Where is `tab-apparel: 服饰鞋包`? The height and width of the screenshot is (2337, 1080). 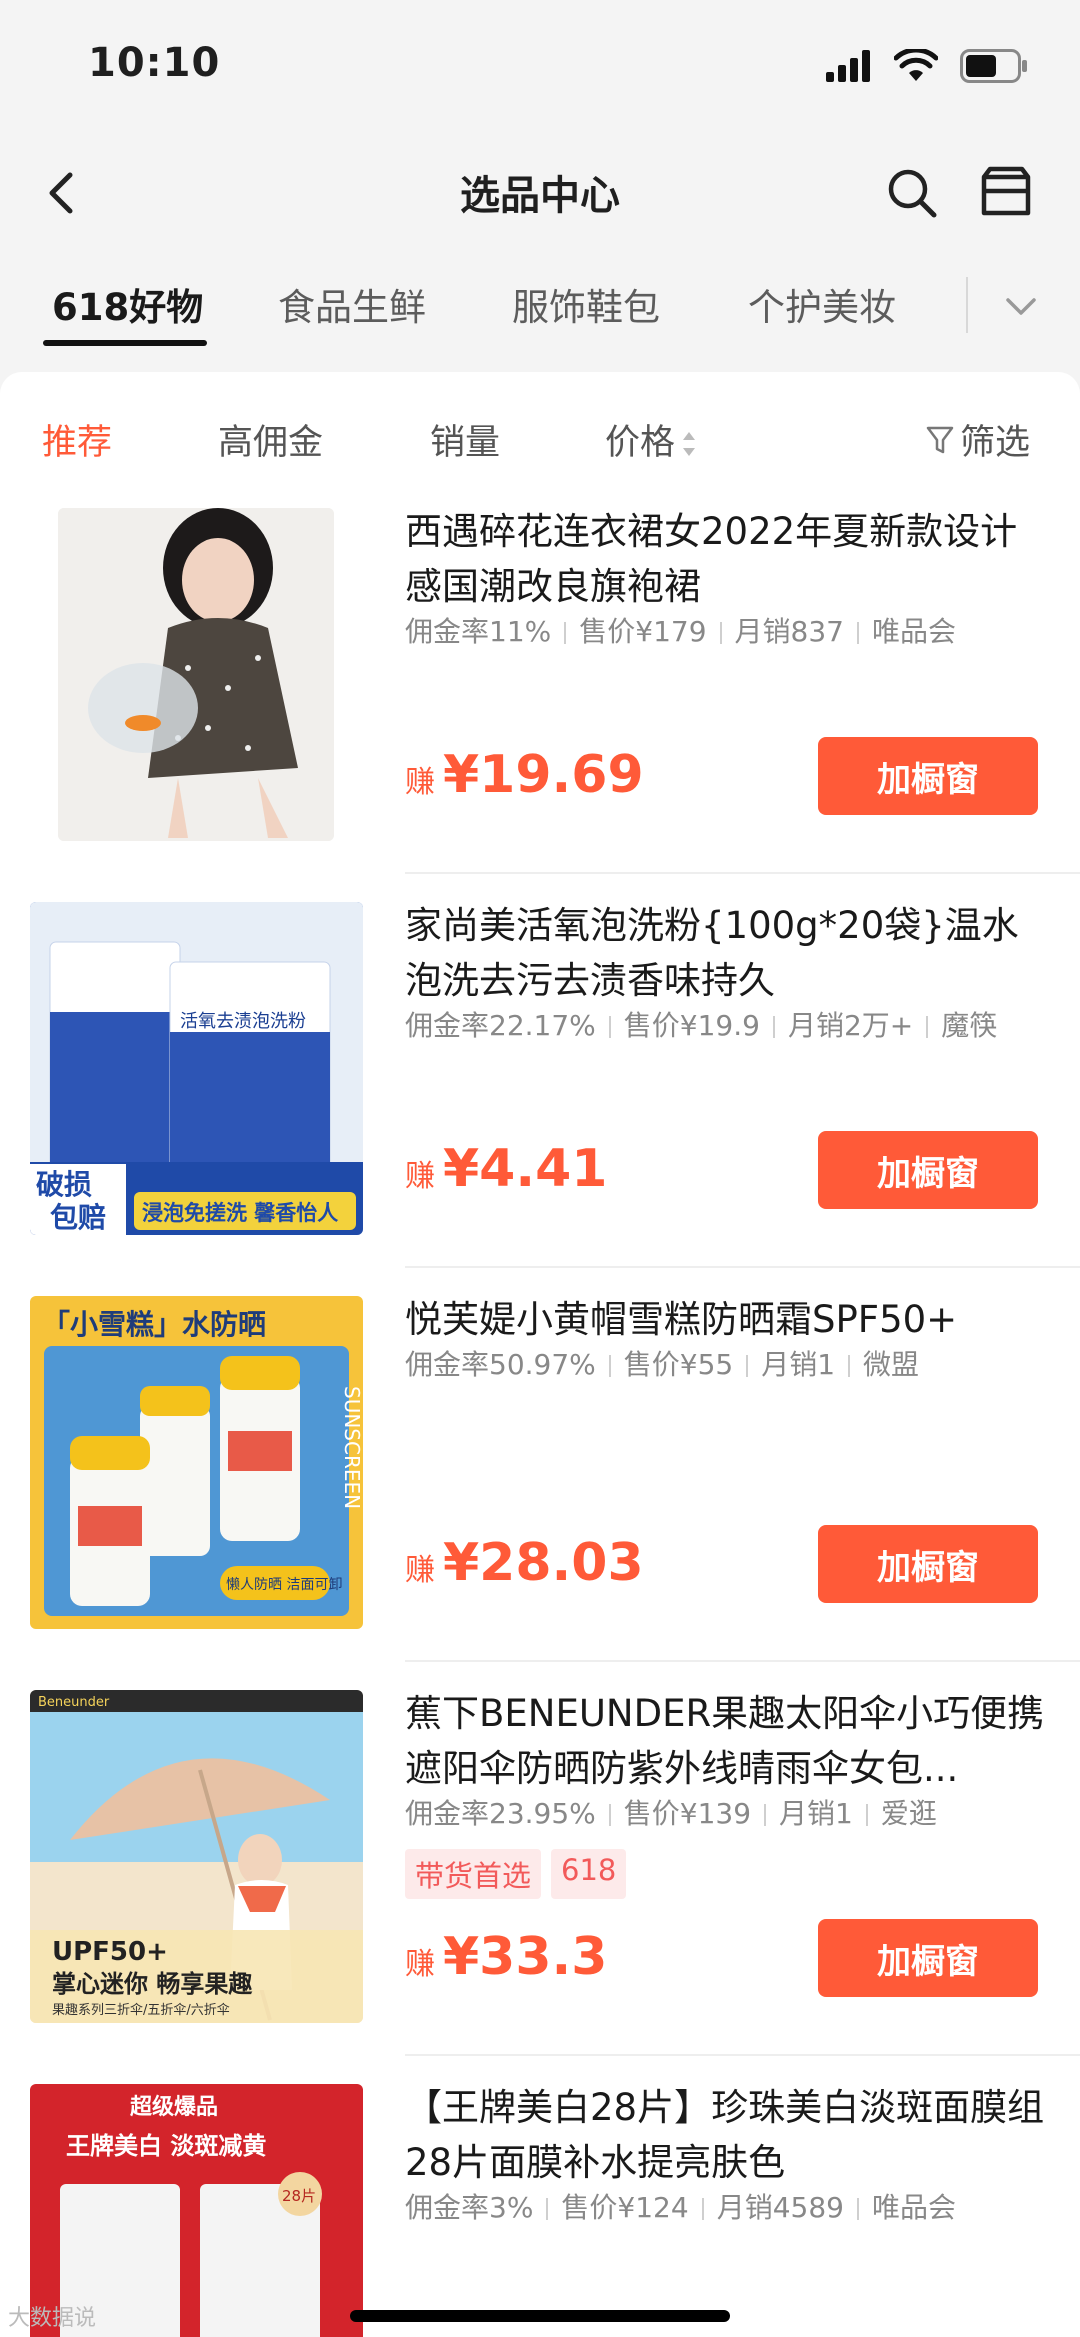 tab-apparel: 服饰鞋包 is located at coordinates (586, 304).